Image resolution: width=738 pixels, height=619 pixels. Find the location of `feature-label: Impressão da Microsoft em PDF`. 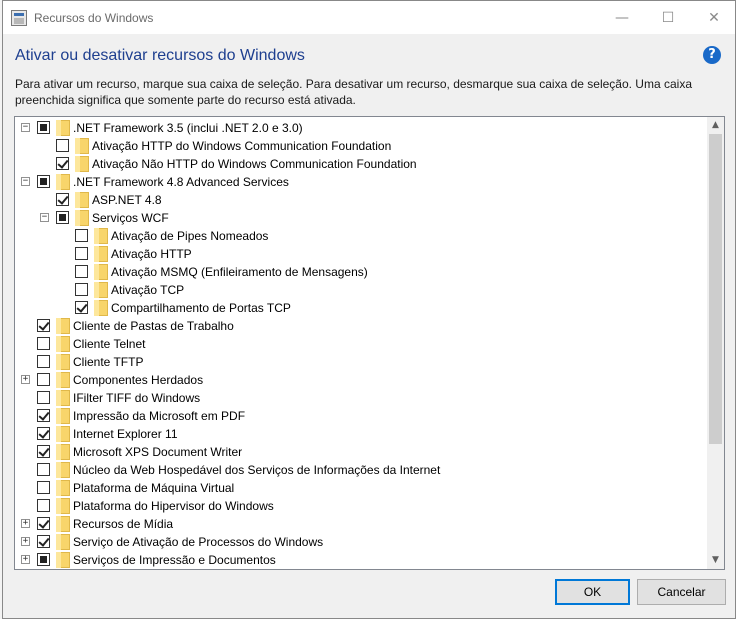

feature-label: Impressão da Microsoft em PDF is located at coordinates (159, 416).